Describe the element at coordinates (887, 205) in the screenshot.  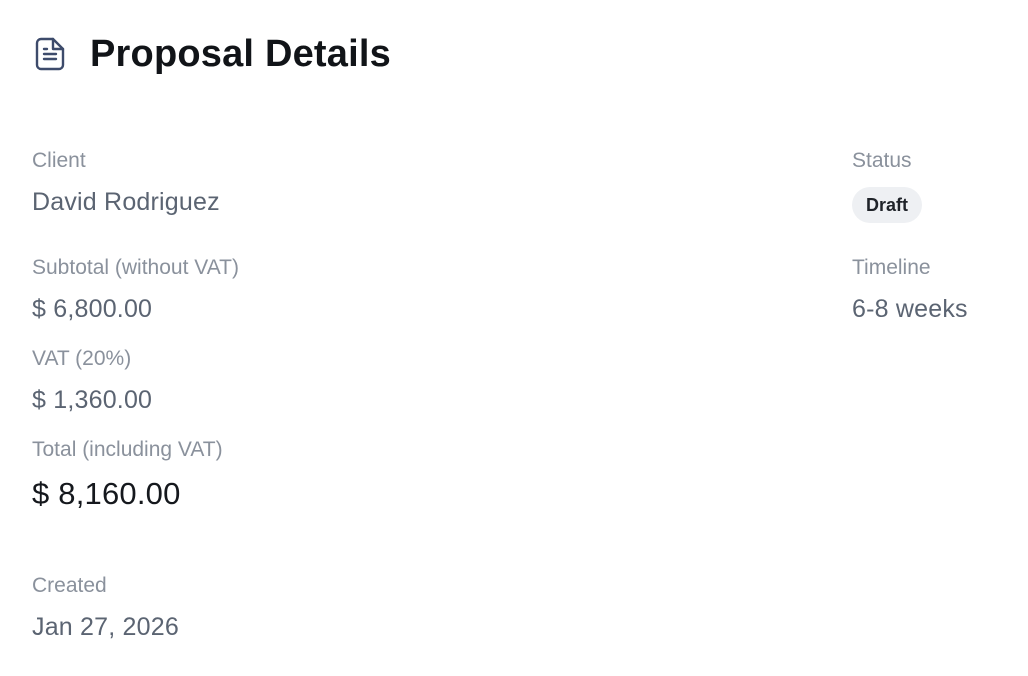
I see `status-badge: Draft` at that location.